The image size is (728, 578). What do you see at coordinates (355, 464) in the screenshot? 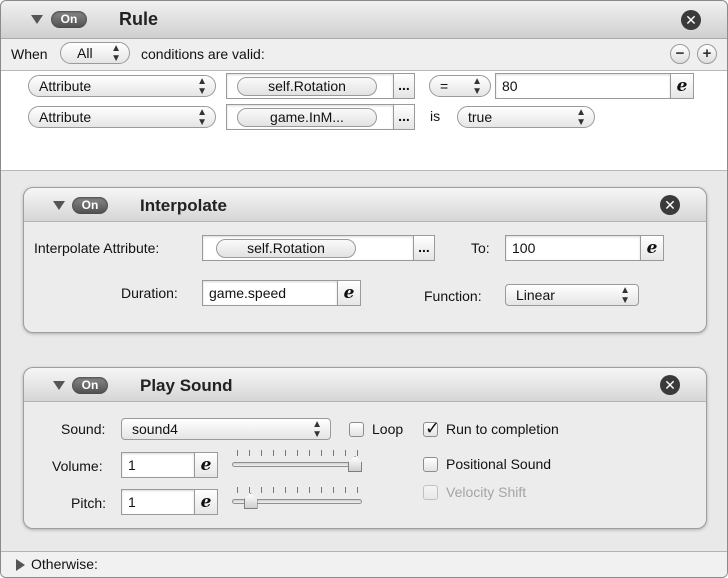
I see `volume-slider-thumb` at bounding box center [355, 464].